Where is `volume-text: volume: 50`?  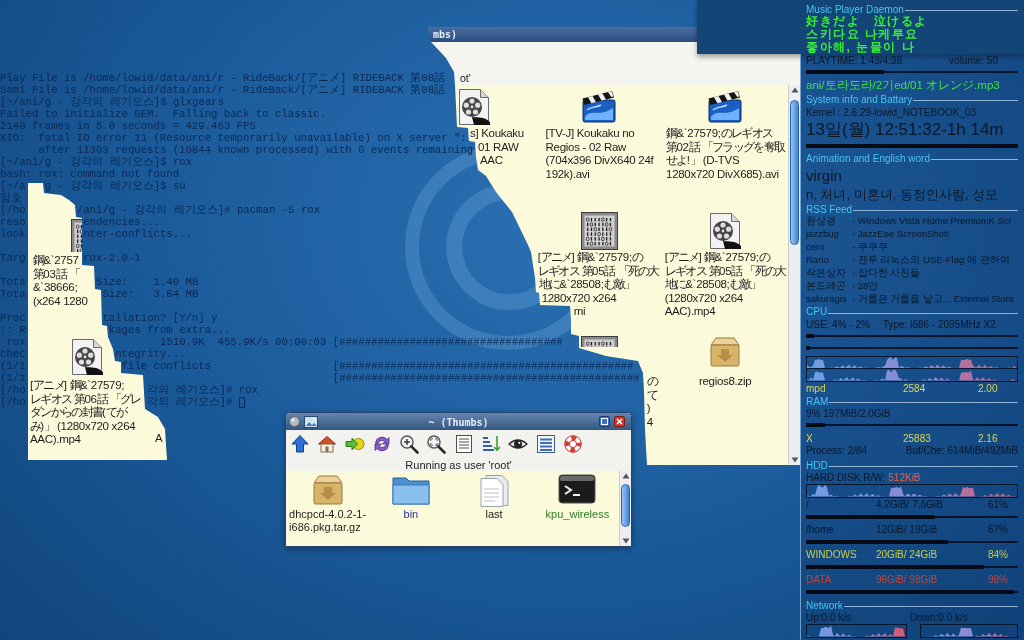 volume-text: volume: 50 is located at coordinates (973, 60).